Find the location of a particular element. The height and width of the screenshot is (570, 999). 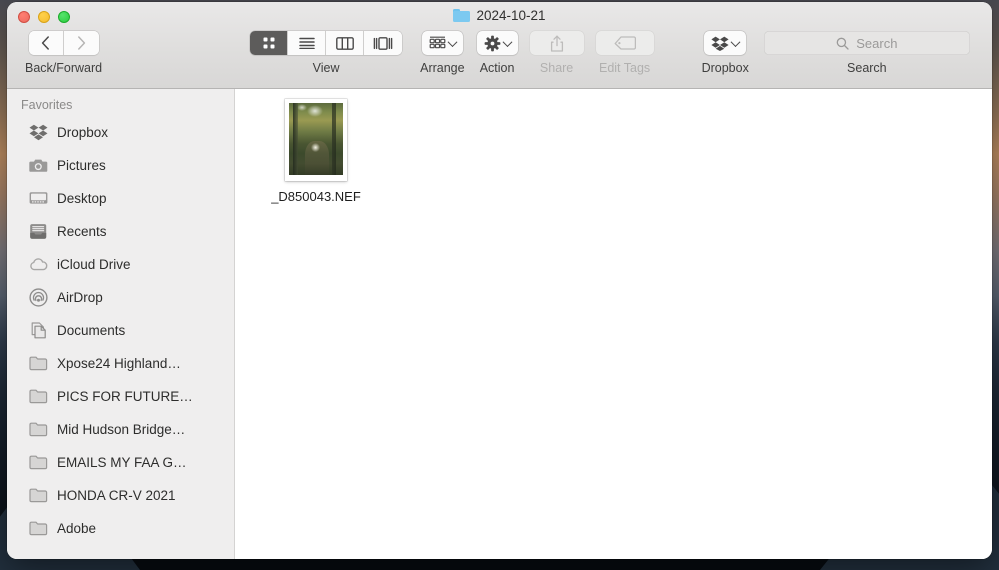

minimize-button is located at coordinates (44, 17).